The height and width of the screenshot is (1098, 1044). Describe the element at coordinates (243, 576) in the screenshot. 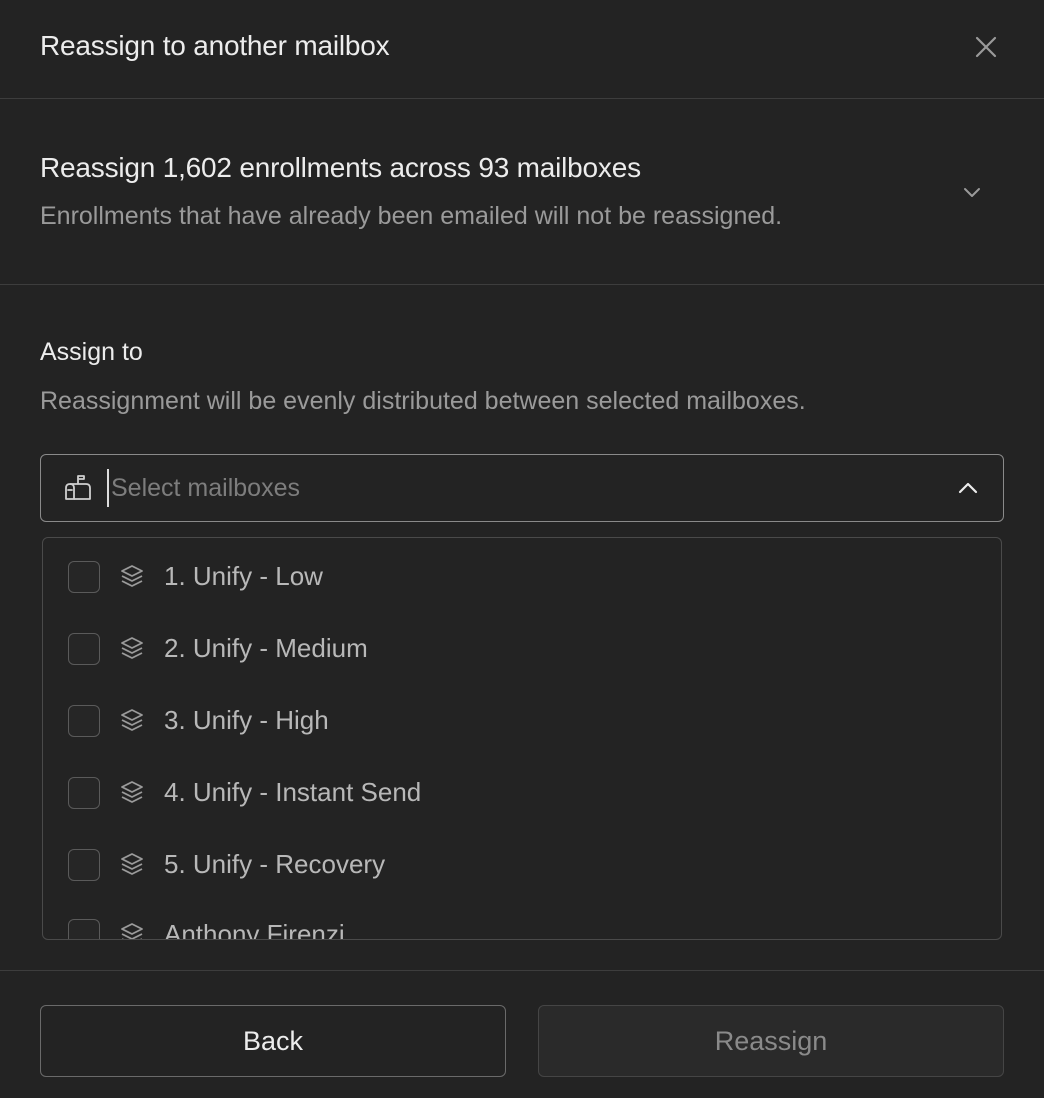

I see `option-label: 1. Unify - Low` at that location.